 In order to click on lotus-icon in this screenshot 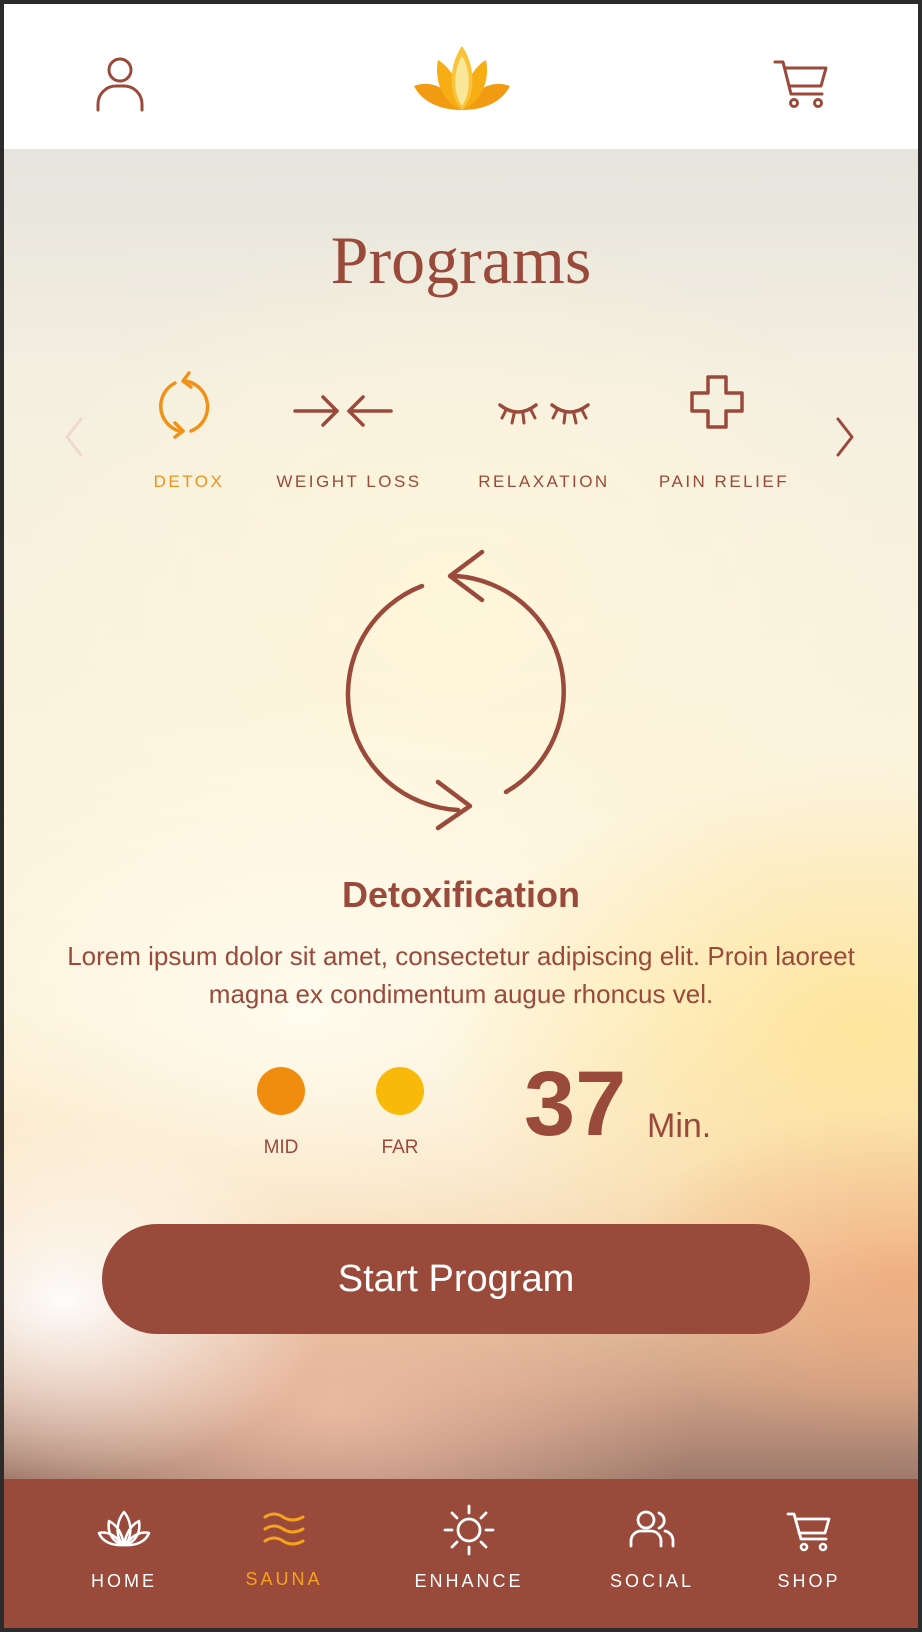, I will do `click(124, 1528)`.